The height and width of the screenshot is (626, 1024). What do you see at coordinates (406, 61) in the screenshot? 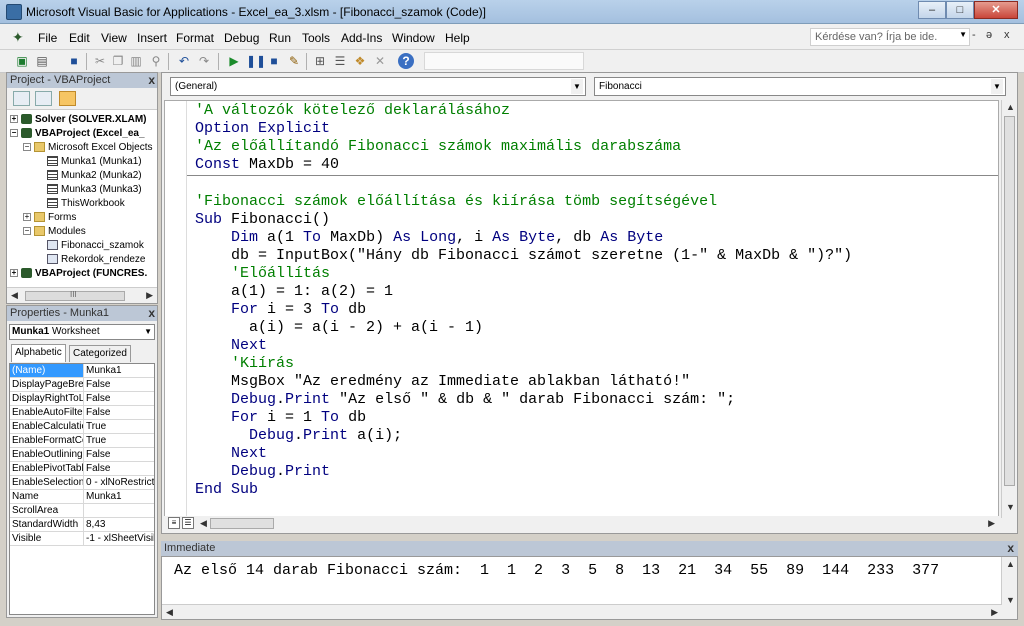
I see `help-icon: ?` at bounding box center [406, 61].